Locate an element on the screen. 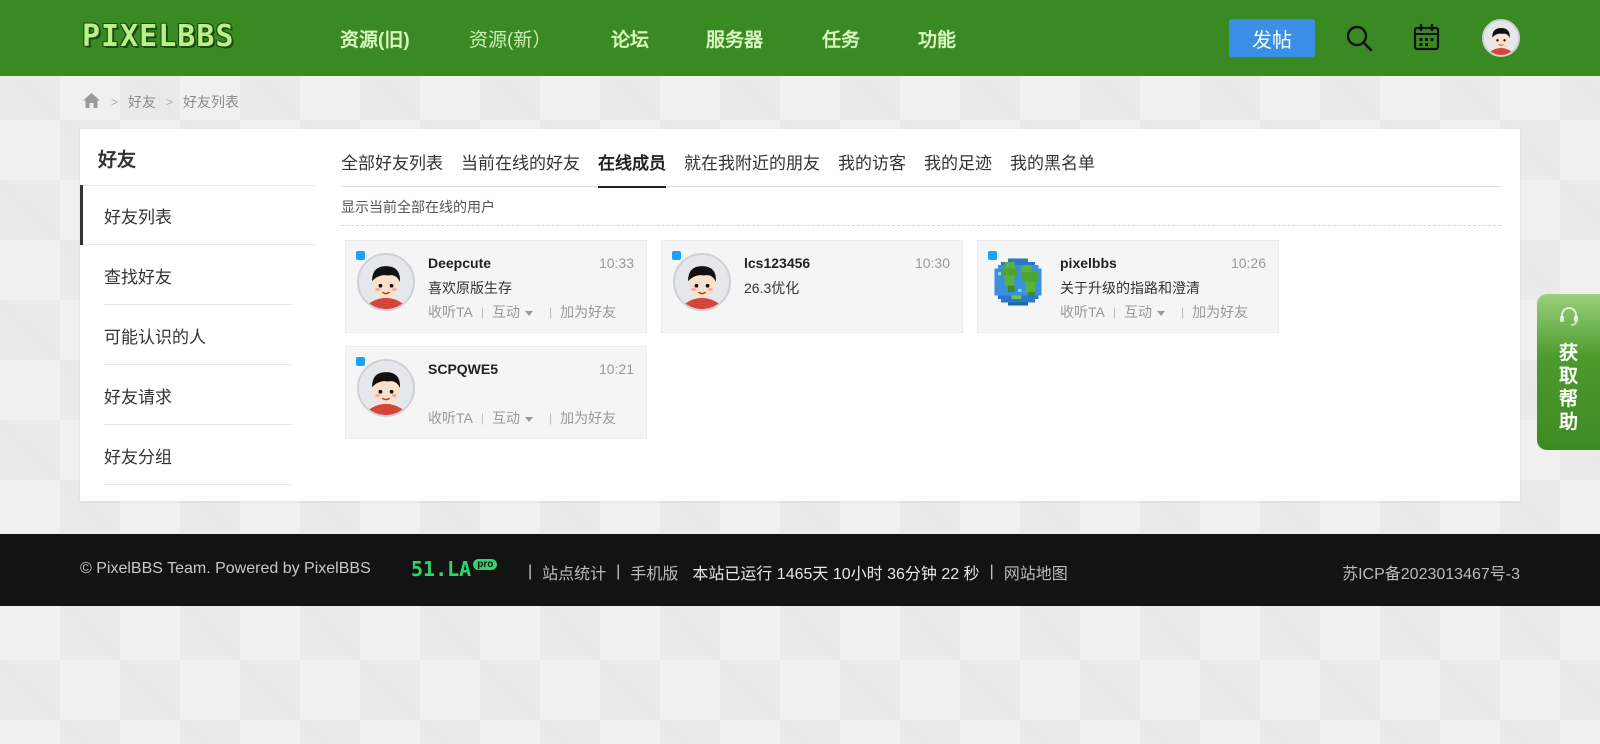 This screenshot has width=1600, height=744. tab-description: 显示当前全部在线的用户 is located at coordinates (921, 211).